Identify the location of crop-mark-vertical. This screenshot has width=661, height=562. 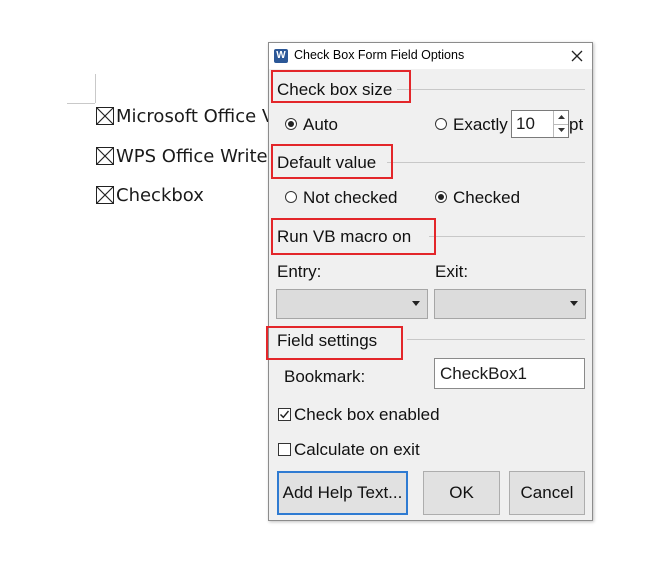
(95, 88).